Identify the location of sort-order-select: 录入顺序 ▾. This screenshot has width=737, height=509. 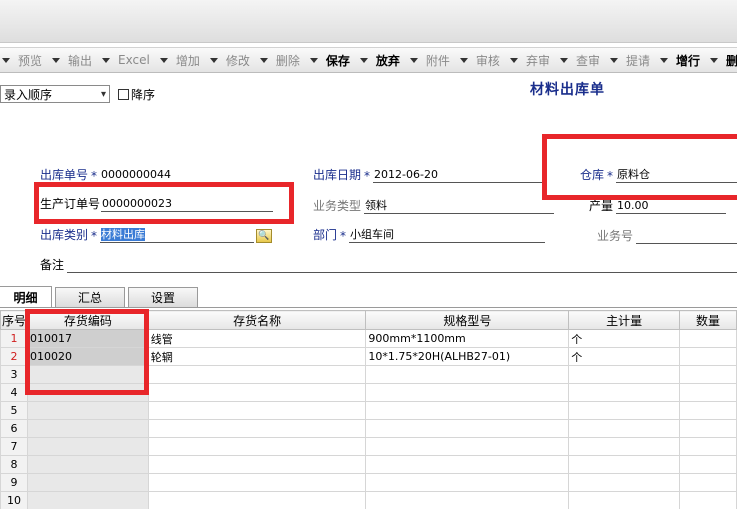
(55, 94).